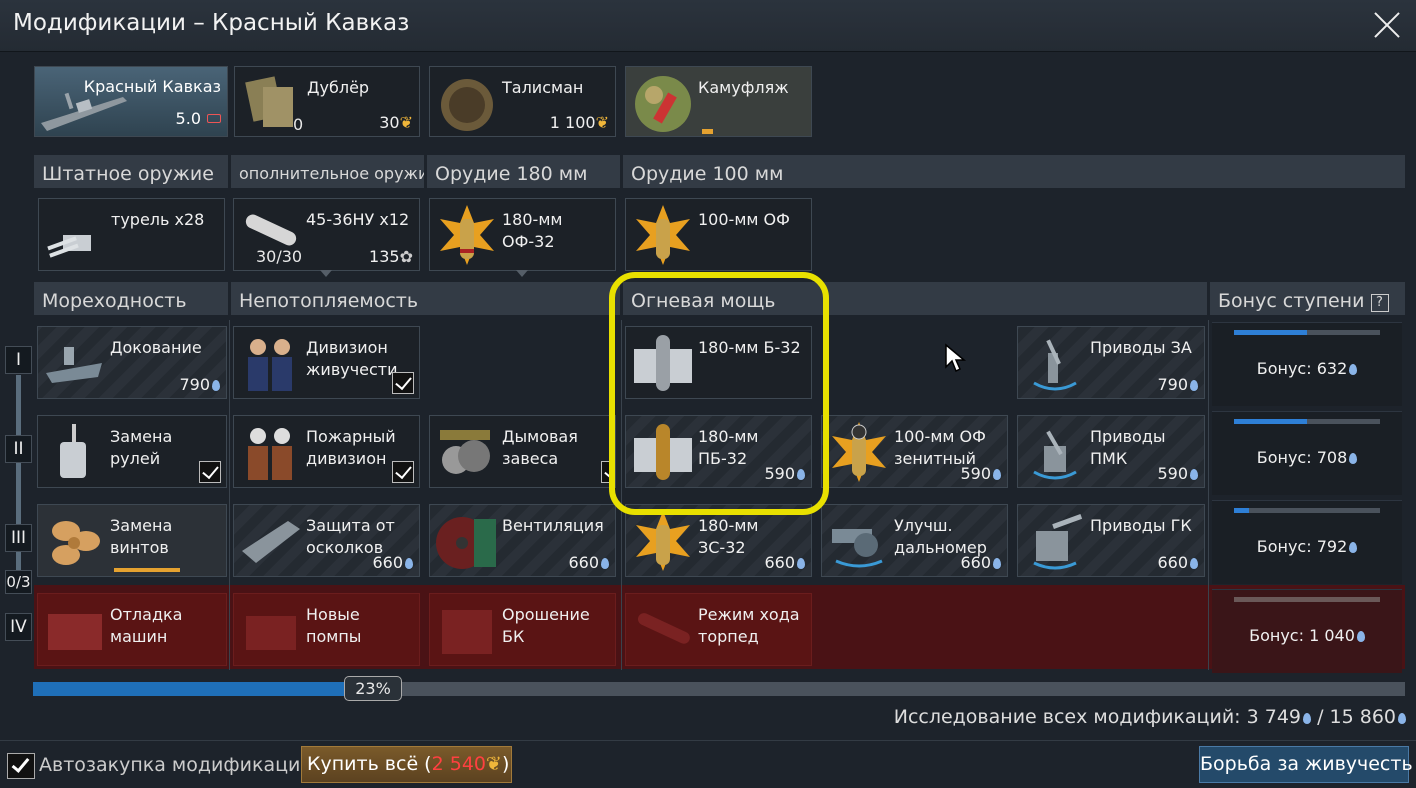 This screenshot has width=1416, height=788. What do you see at coordinates (1141, 347) in the screenshot?
I see `mod-label: Приводы ЗА` at bounding box center [1141, 347].